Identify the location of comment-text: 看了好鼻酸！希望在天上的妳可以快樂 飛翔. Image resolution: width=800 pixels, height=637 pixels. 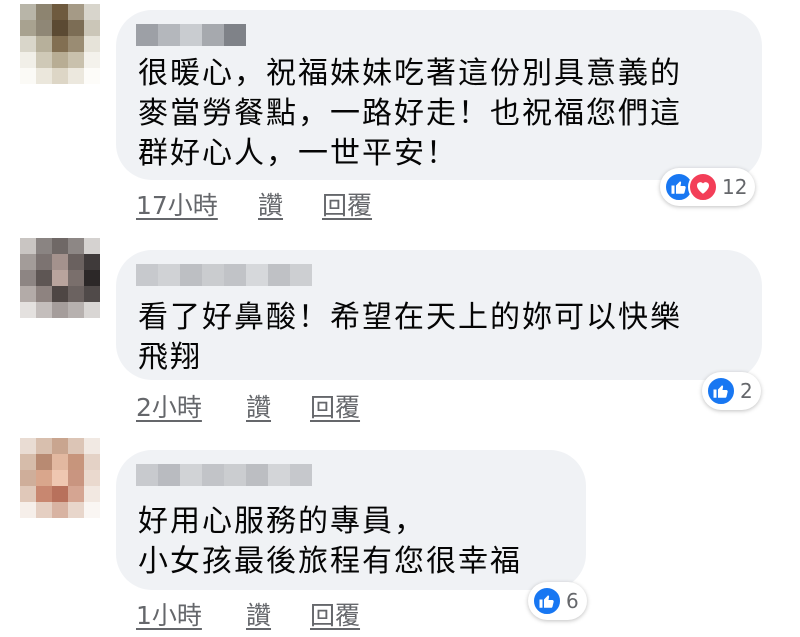
(410, 337).